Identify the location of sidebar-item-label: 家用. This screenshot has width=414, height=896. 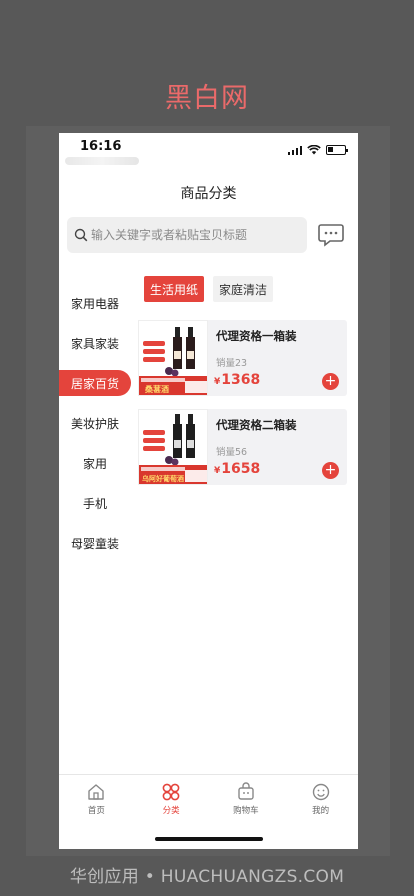
(94, 463).